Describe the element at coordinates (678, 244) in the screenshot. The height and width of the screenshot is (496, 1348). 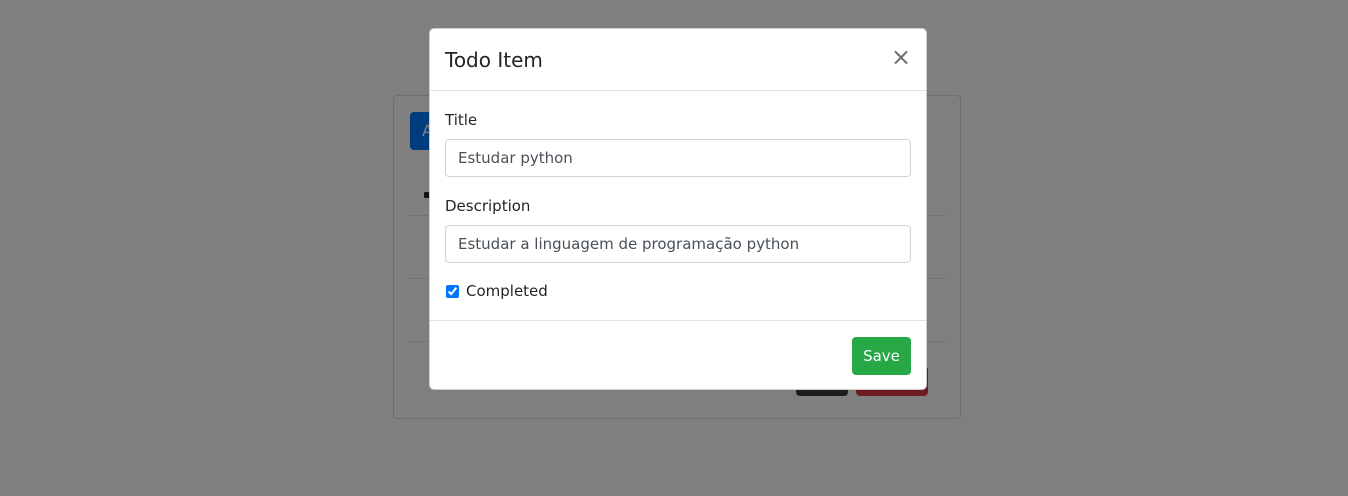
I see `description-input` at that location.